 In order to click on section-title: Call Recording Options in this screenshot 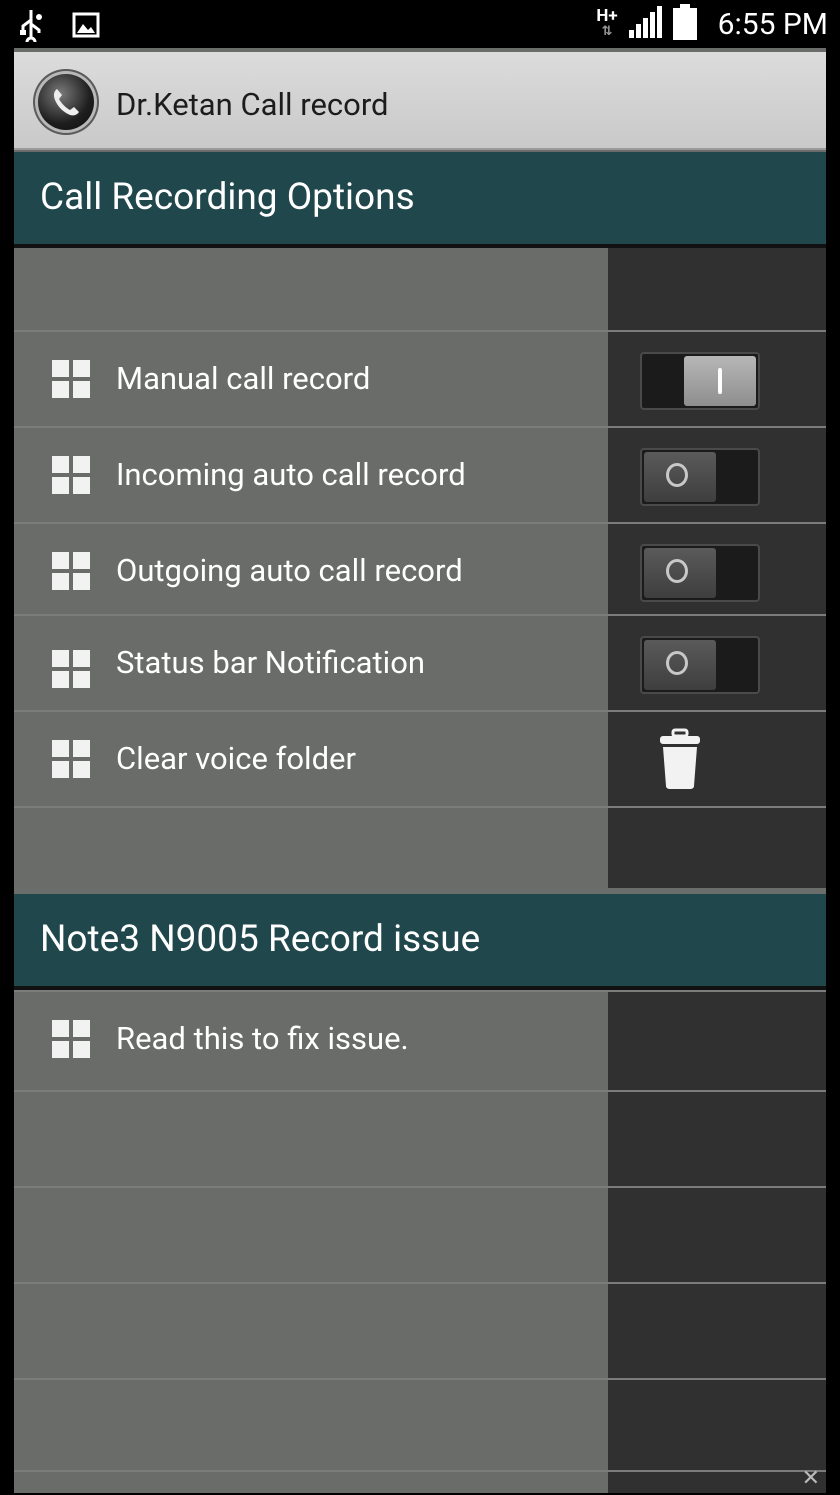, I will do `click(227, 197)`.